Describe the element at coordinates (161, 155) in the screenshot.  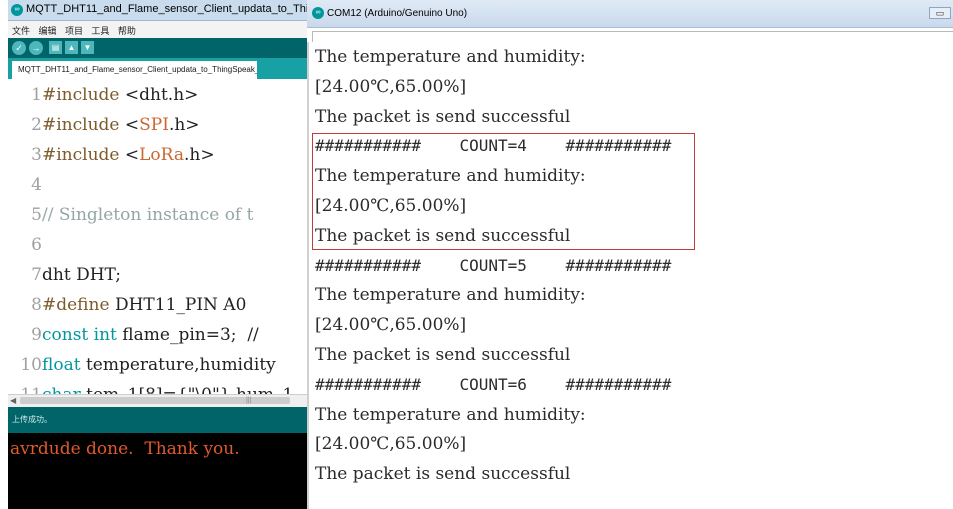
I see `code-token: LoRa` at that location.